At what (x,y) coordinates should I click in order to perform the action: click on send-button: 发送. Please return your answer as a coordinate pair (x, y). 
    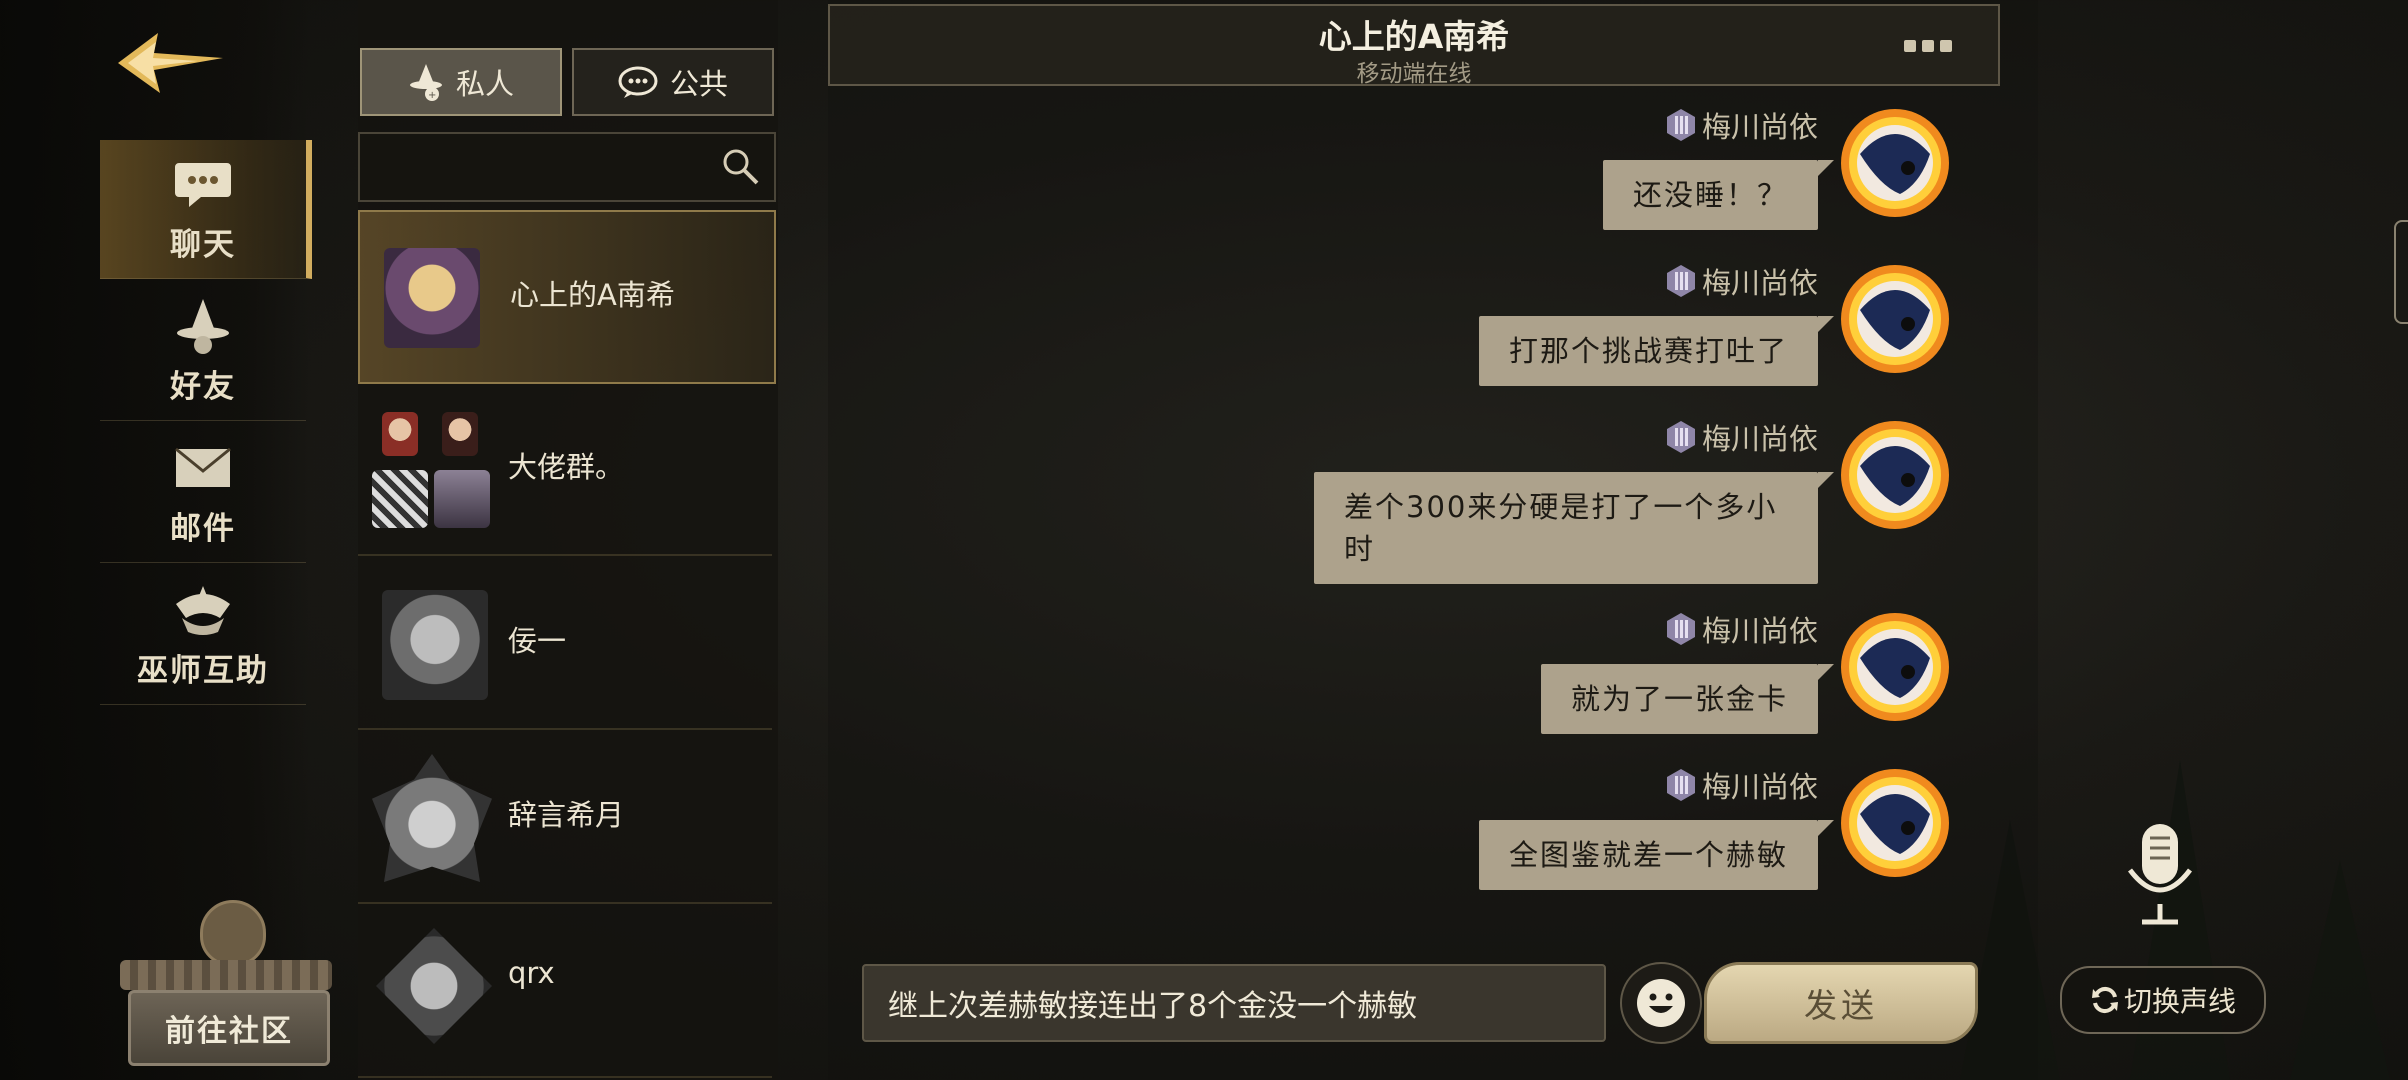
    Looking at the image, I should click on (1841, 1003).